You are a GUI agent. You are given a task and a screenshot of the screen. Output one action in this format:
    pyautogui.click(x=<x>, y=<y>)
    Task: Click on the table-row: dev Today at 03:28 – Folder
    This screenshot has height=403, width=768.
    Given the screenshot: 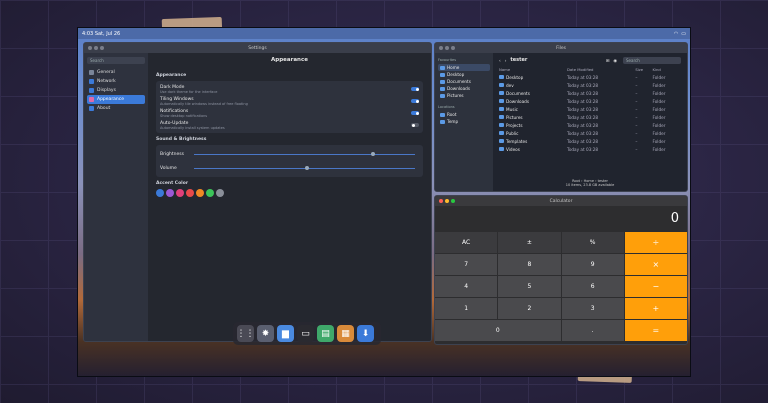 What is the action you would take?
    pyautogui.click(x=590, y=85)
    